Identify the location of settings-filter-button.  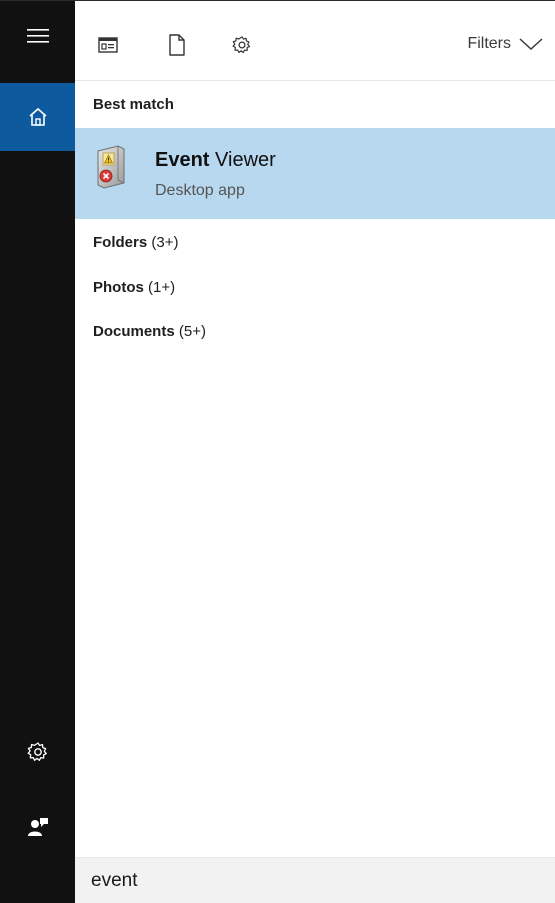
(242, 45).